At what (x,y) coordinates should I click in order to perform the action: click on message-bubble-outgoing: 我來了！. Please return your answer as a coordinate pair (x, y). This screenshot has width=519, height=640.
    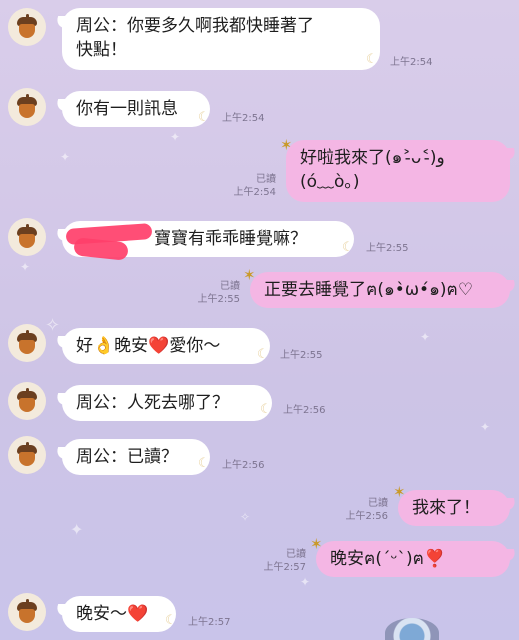
    Looking at the image, I should click on (454, 508).